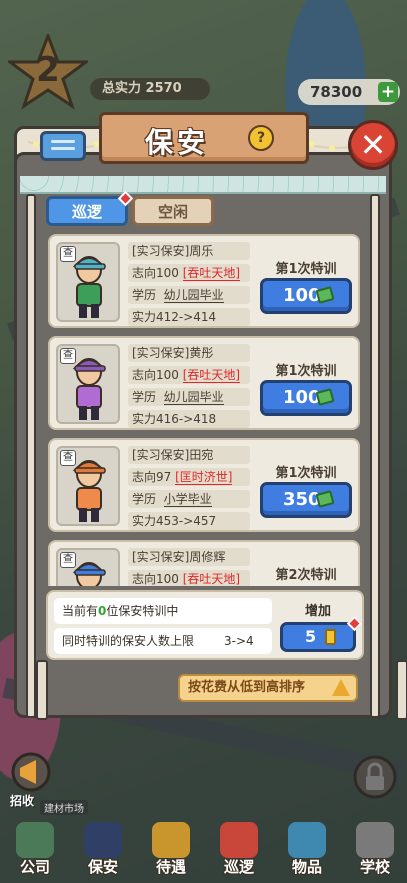  Describe the element at coordinates (306, 867) in the screenshot. I see `nav-label: 物品` at that location.